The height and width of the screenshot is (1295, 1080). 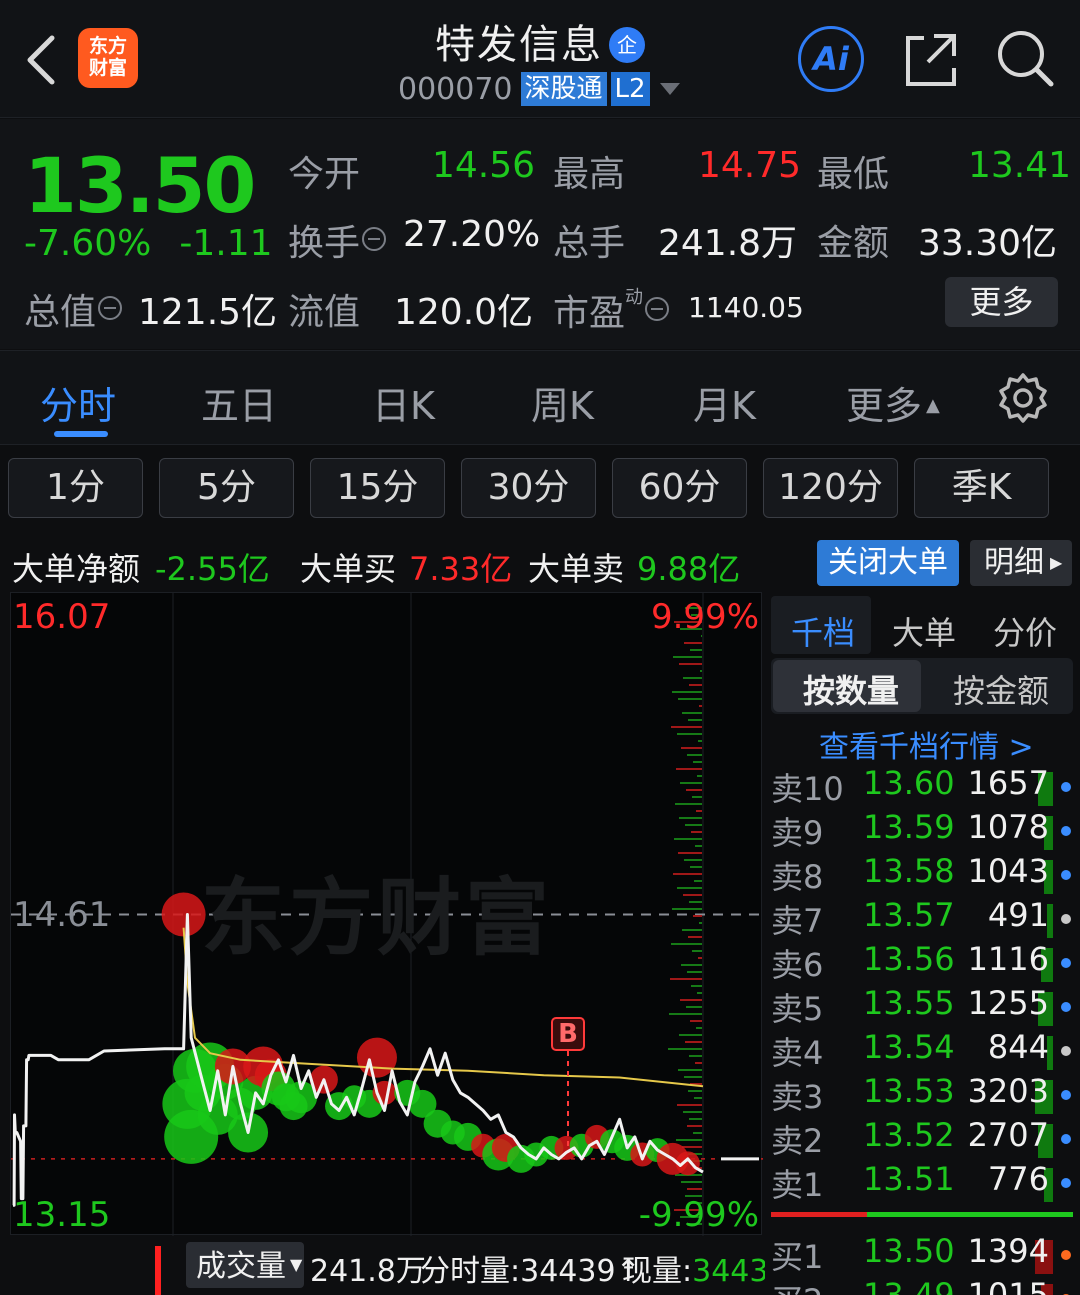 I want to click on buy-point-marker: B, so click(x=568, y=1034).